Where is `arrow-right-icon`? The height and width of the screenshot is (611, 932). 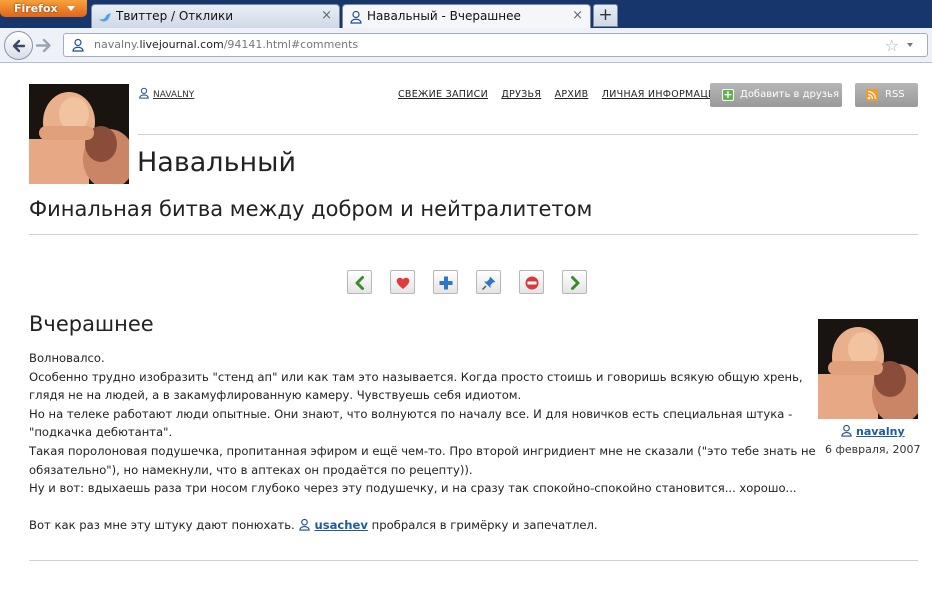 arrow-right-icon is located at coordinates (575, 283).